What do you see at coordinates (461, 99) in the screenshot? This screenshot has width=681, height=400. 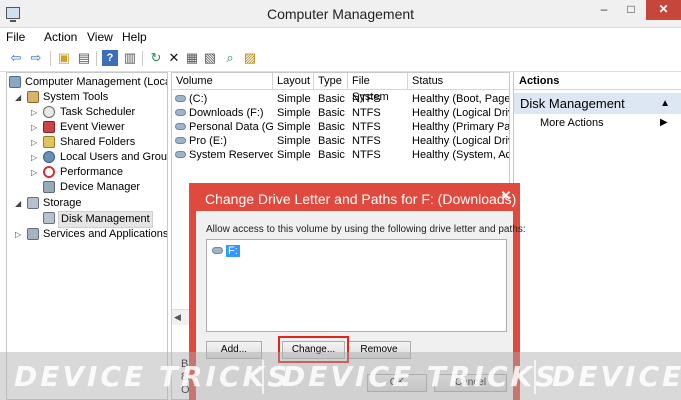 I see `volume-status: Healthy (Boot, Page F` at bounding box center [461, 99].